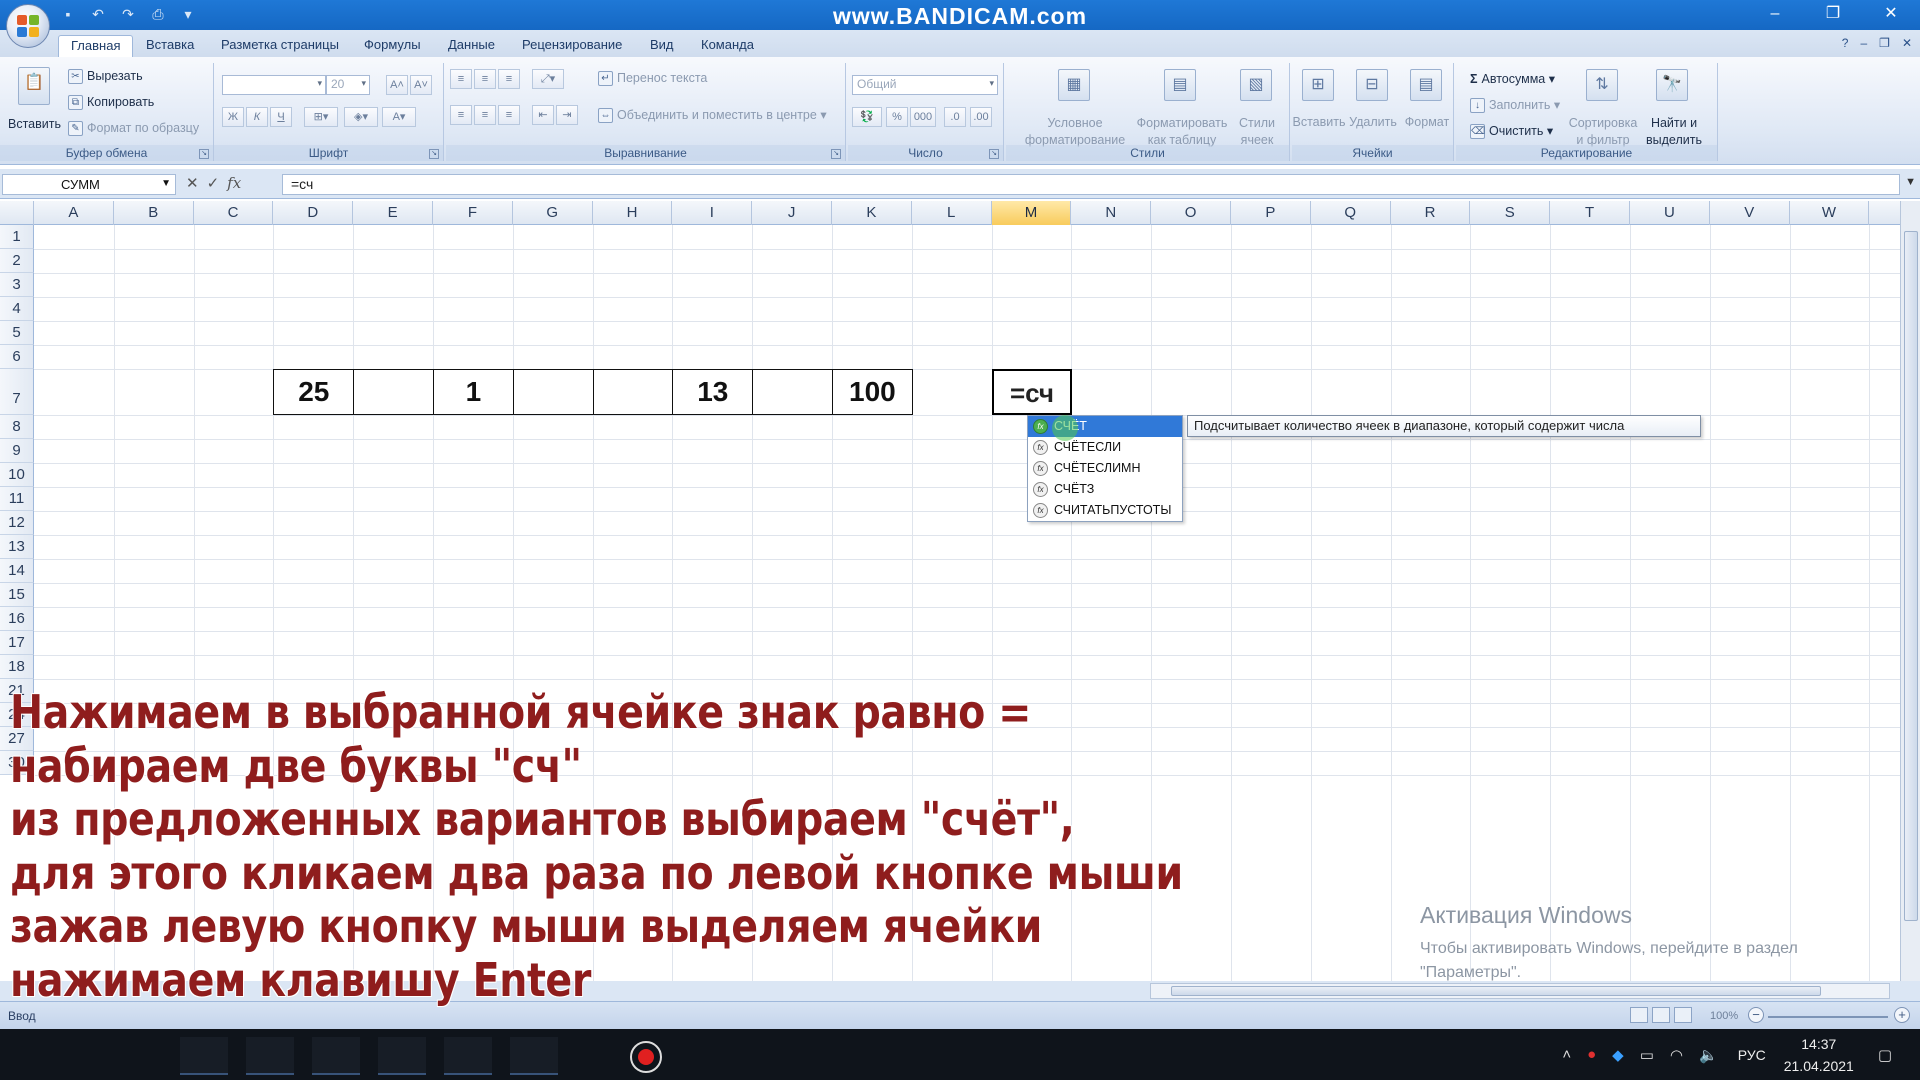  Describe the element at coordinates (434, 154) in the screenshot. I see `font-launcher-icon: ↘` at that location.